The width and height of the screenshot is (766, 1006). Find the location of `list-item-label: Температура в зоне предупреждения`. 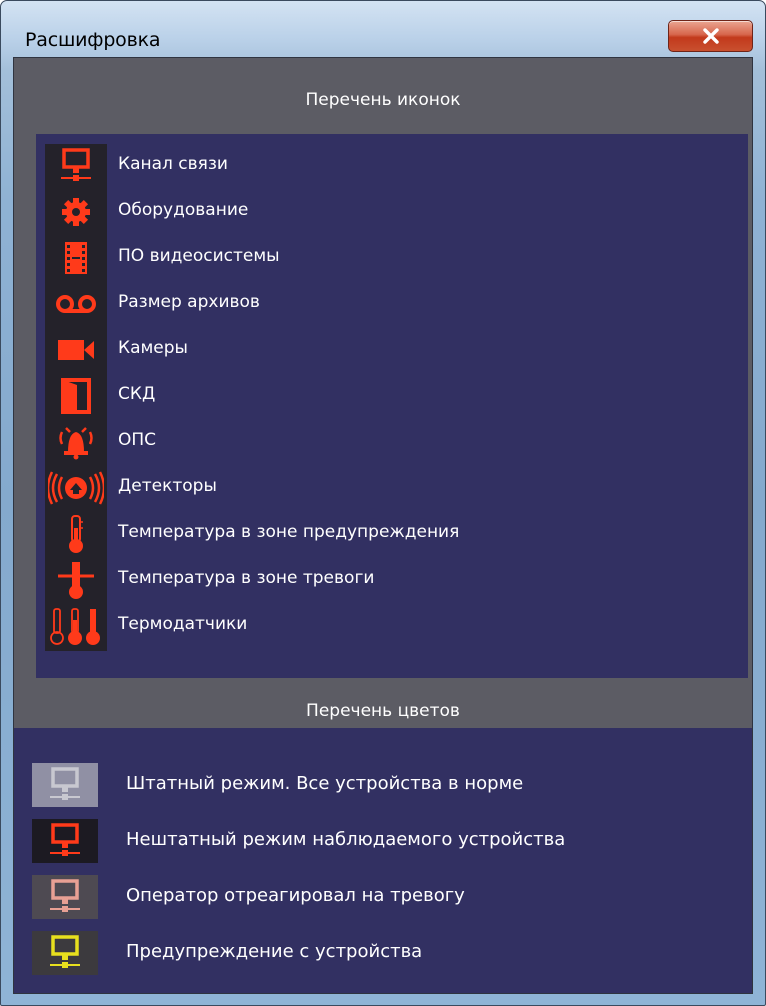

list-item-label: Температура в зоне предупреждения is located at coordinates (289, 532).